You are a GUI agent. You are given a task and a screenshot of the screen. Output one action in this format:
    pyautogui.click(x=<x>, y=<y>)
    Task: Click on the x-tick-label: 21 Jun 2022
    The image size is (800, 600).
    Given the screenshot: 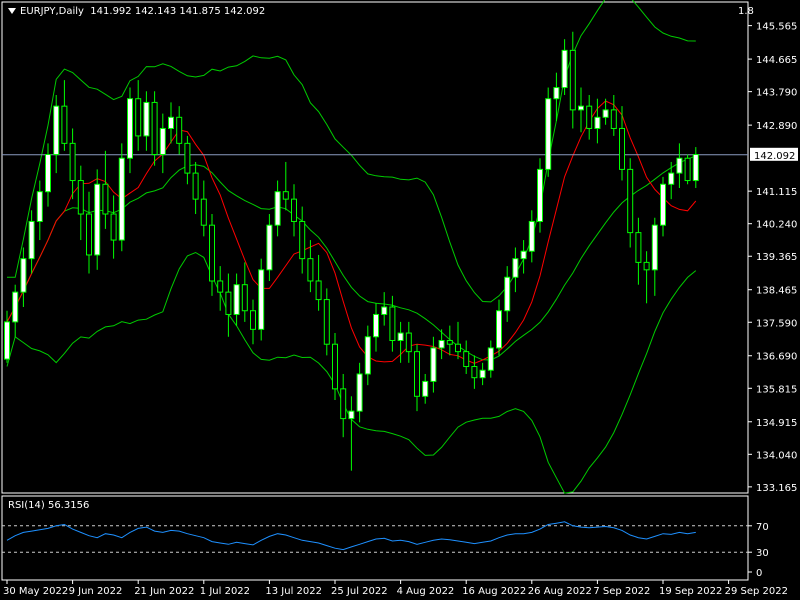 What is the action you would take?
    pyautogui.click(x=164, y=591)
    